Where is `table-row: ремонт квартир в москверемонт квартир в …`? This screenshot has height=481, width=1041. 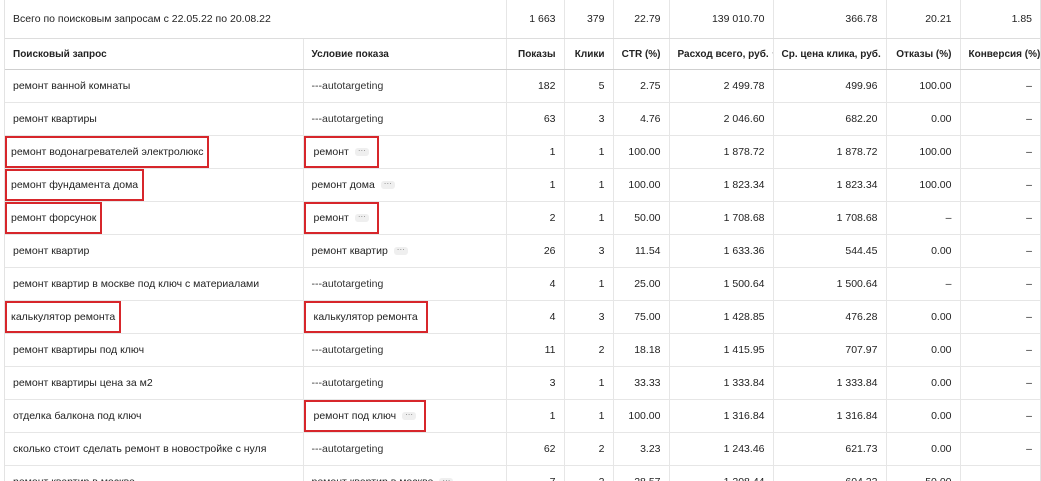
table-row: ремонт квартир в москверемонт квартир в … is located at coordinates (522, 473).